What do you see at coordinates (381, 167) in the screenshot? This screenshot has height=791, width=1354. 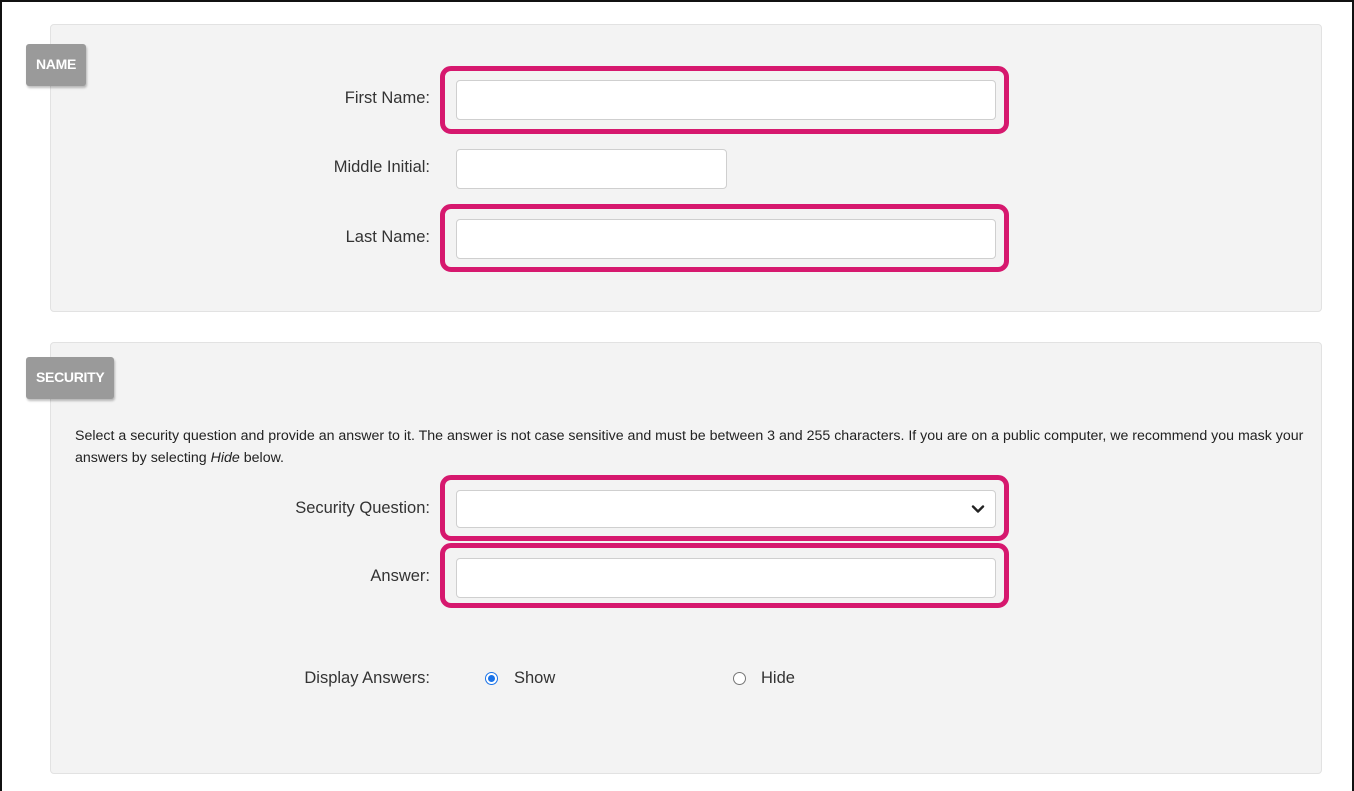 I see `middle-initial-label: Middle Initial:` at bounding box center [381, 167].